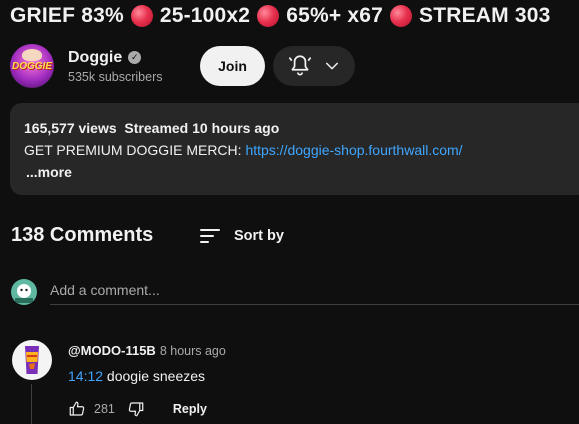  I want to click on title-part-1: GRIEF 83%, so click(67, 15).